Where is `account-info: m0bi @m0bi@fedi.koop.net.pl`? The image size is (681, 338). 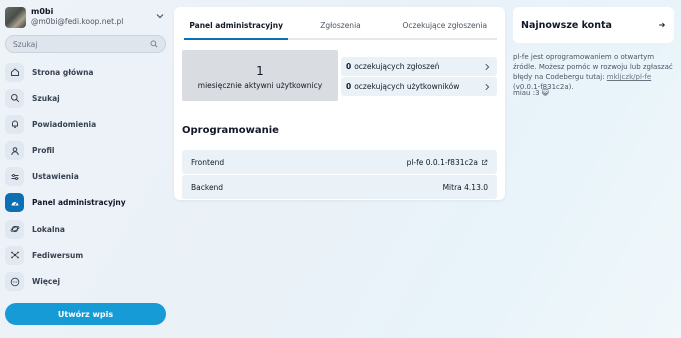 account-info: m0bi @m0bi@fedi.koop.net.pl is located at coordinates (77, 17).